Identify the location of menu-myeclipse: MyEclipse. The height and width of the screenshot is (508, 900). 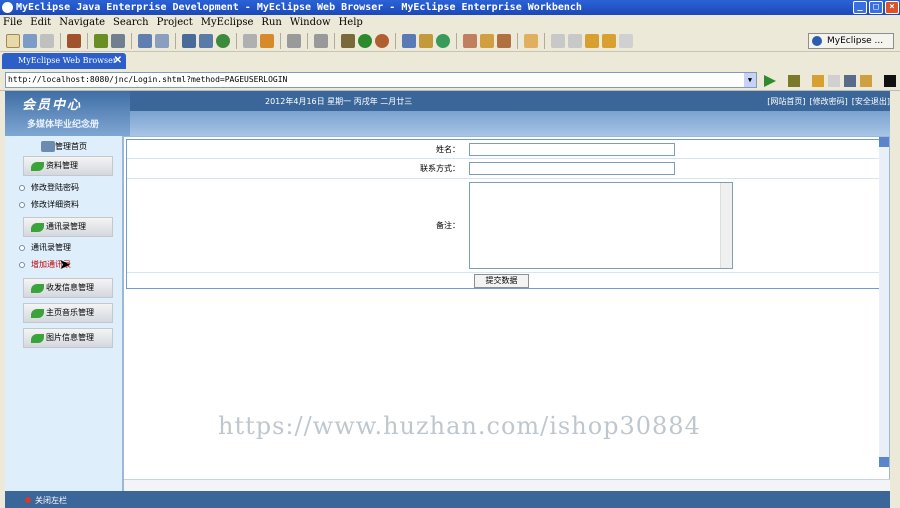
(227, 22).